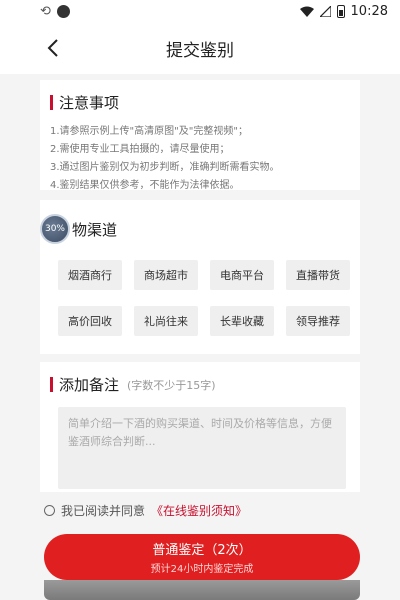  I want to click on signal-icon, so click(325, 11).